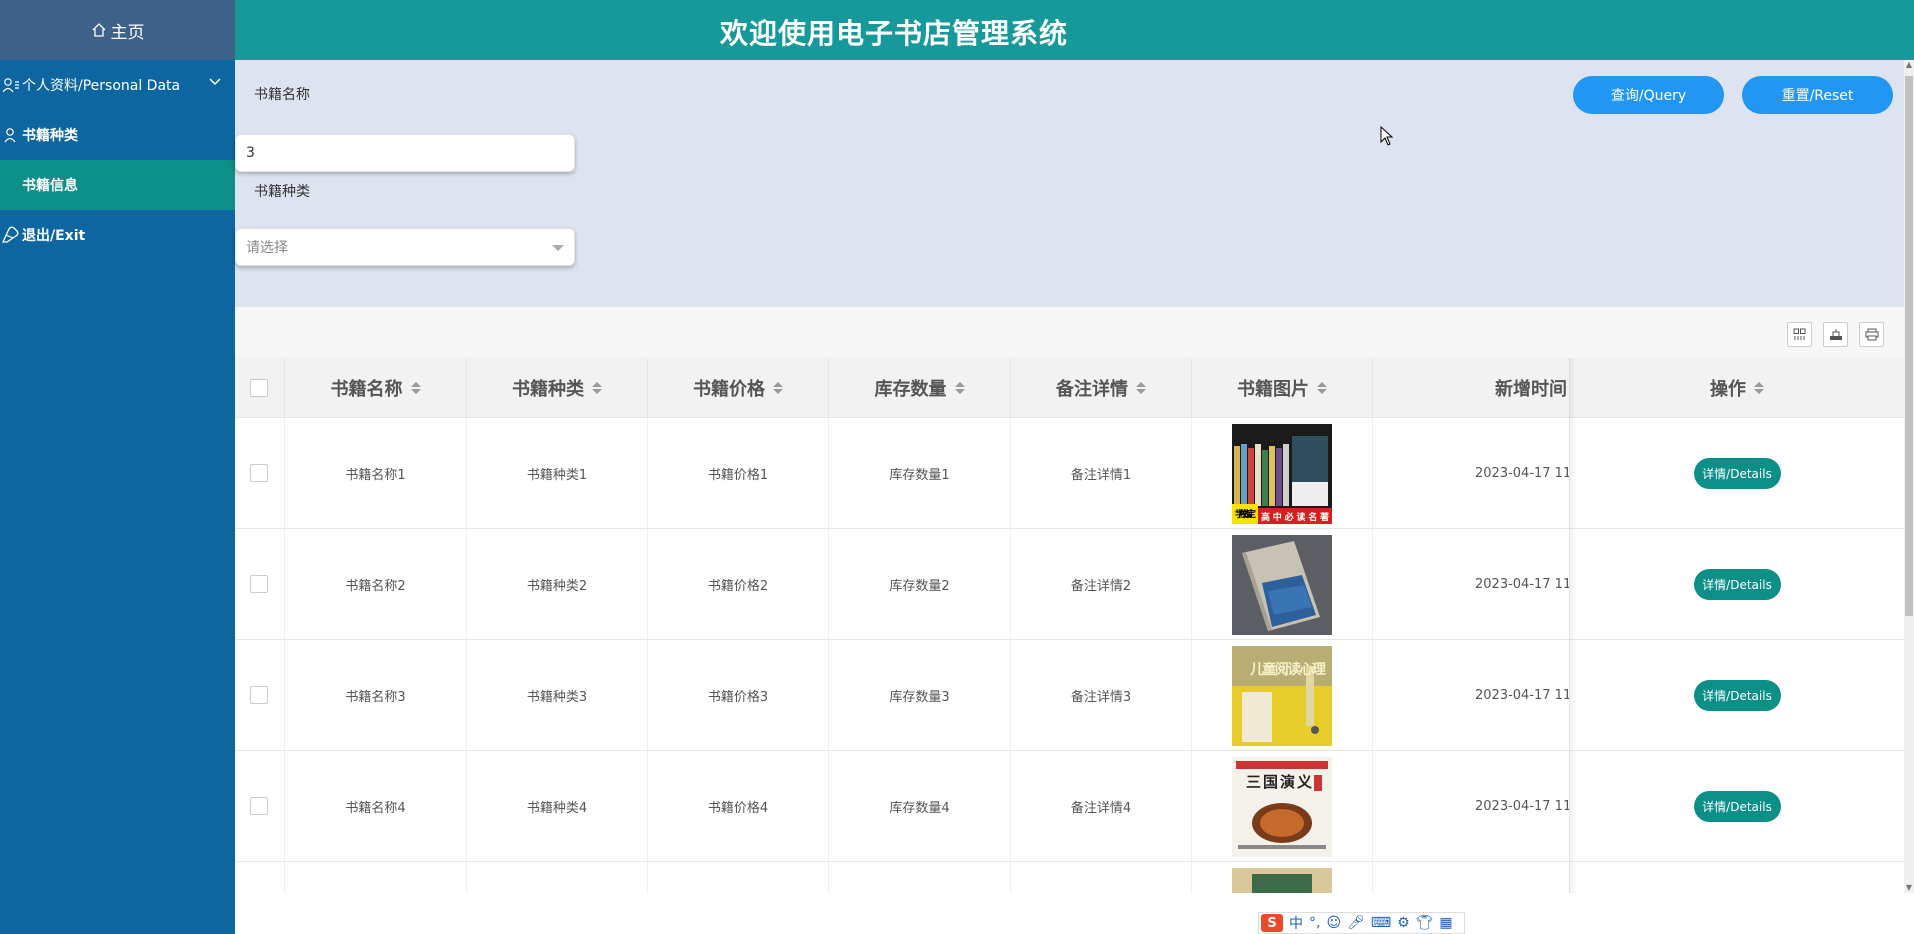 This screenshot has height=934, width=1914. Describe the element at coordinates (737, 388) in the screenshot. I see `column-header-price: 书籍价格` at that location.